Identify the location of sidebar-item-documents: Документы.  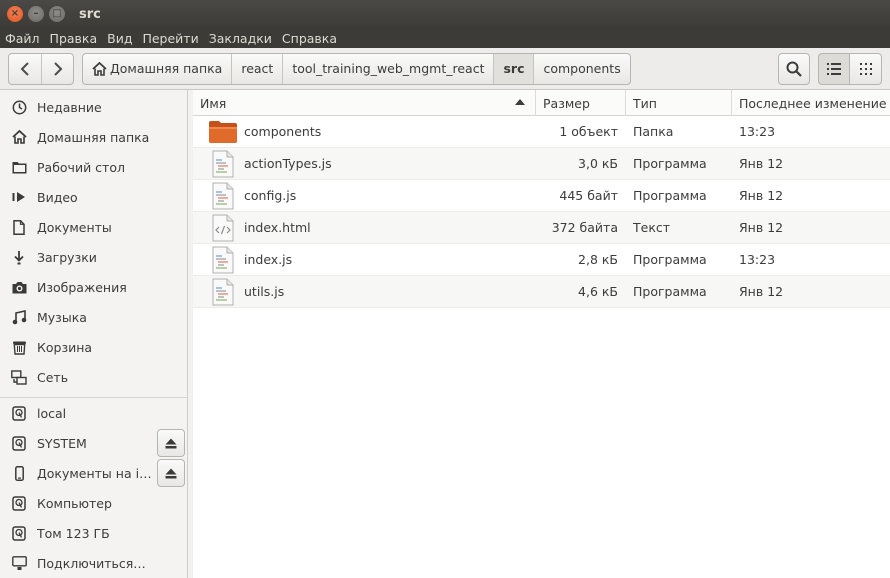
(93, 227).